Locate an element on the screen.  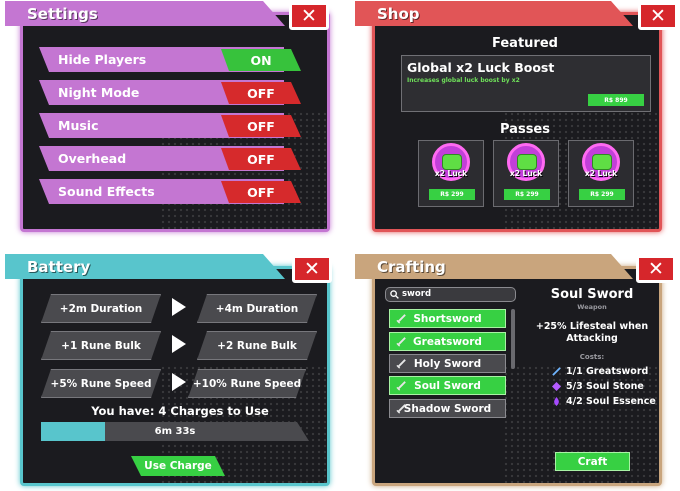
craft-item: Greatsword is located at coordinates (447, 341).